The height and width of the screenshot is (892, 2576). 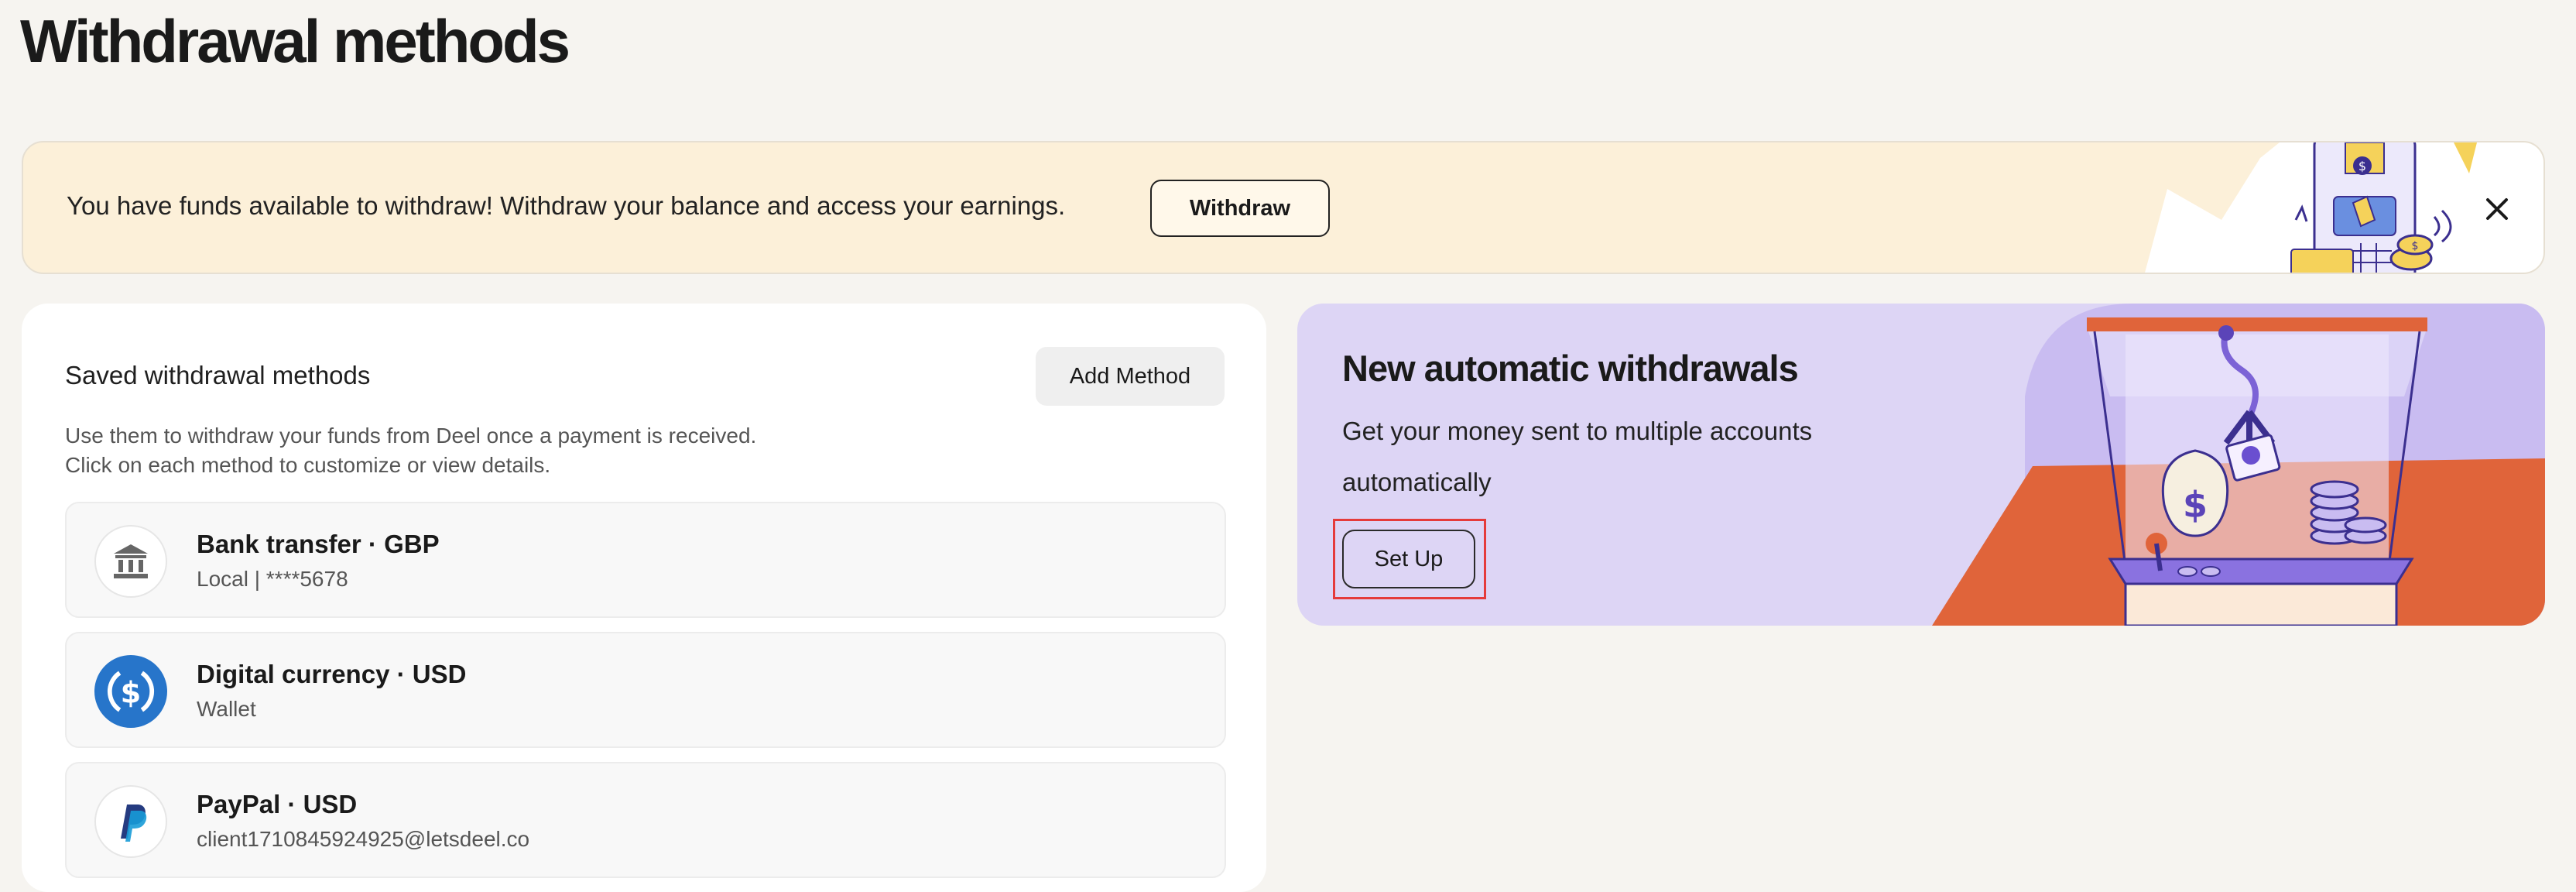 I want to click on page-title: Withdrawal methods, so click(x=295, y=41).